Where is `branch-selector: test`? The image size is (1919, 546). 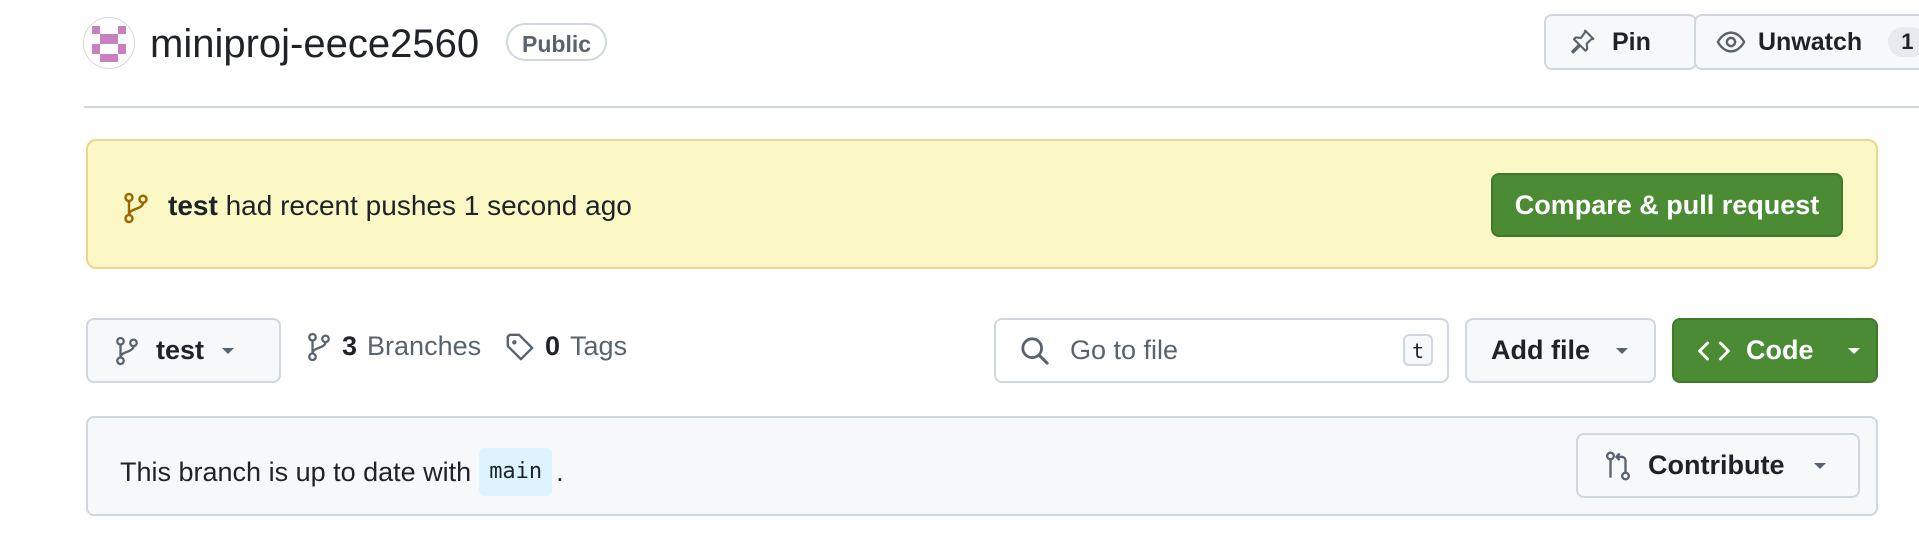 branch-selector: test is located at coordinates (183, 350).